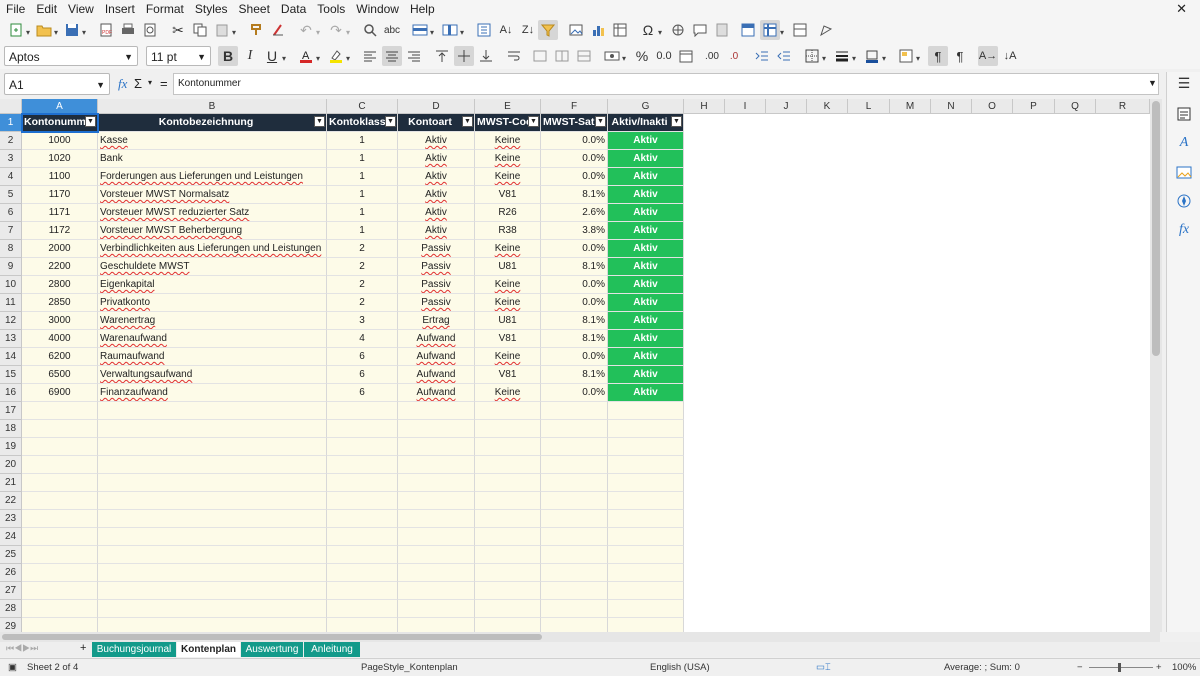 Image resolution: width=1200 pixels, height=676 pixels. What do you see at coordinates (71, 56) in the screenshot?
I see `font-name-box: Aptos ▼` at bounding box center [71, 56].